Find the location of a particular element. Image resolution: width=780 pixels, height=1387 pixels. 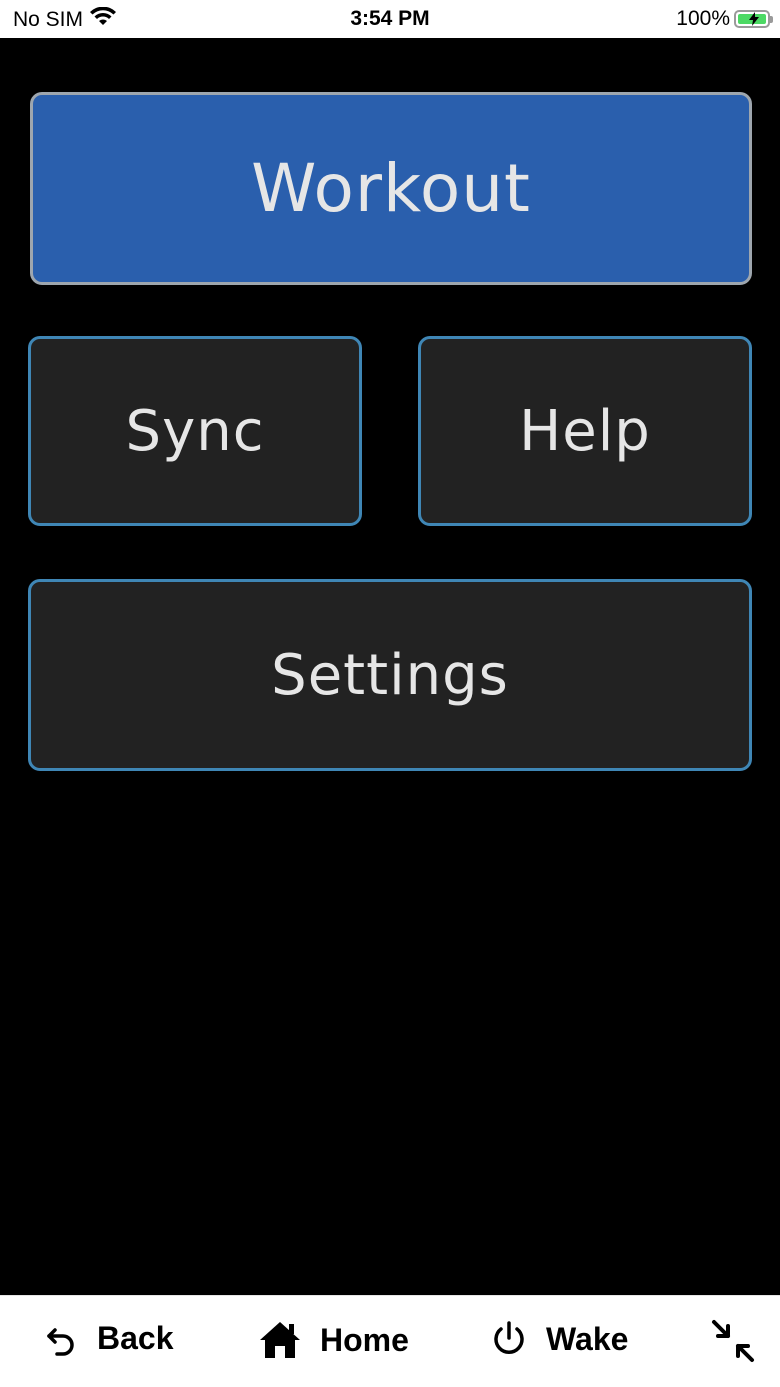

settings-button: Settings is located at coordinates (390, 675).